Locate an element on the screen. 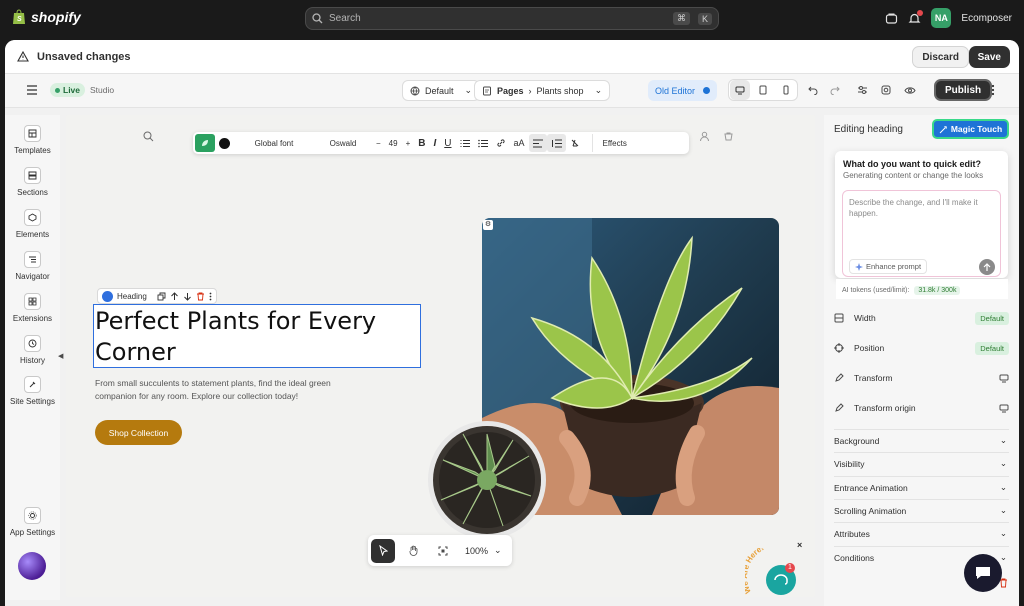 This screenshot has width=1024, height=606. align-left-icon is located at coordinates (537, 143).